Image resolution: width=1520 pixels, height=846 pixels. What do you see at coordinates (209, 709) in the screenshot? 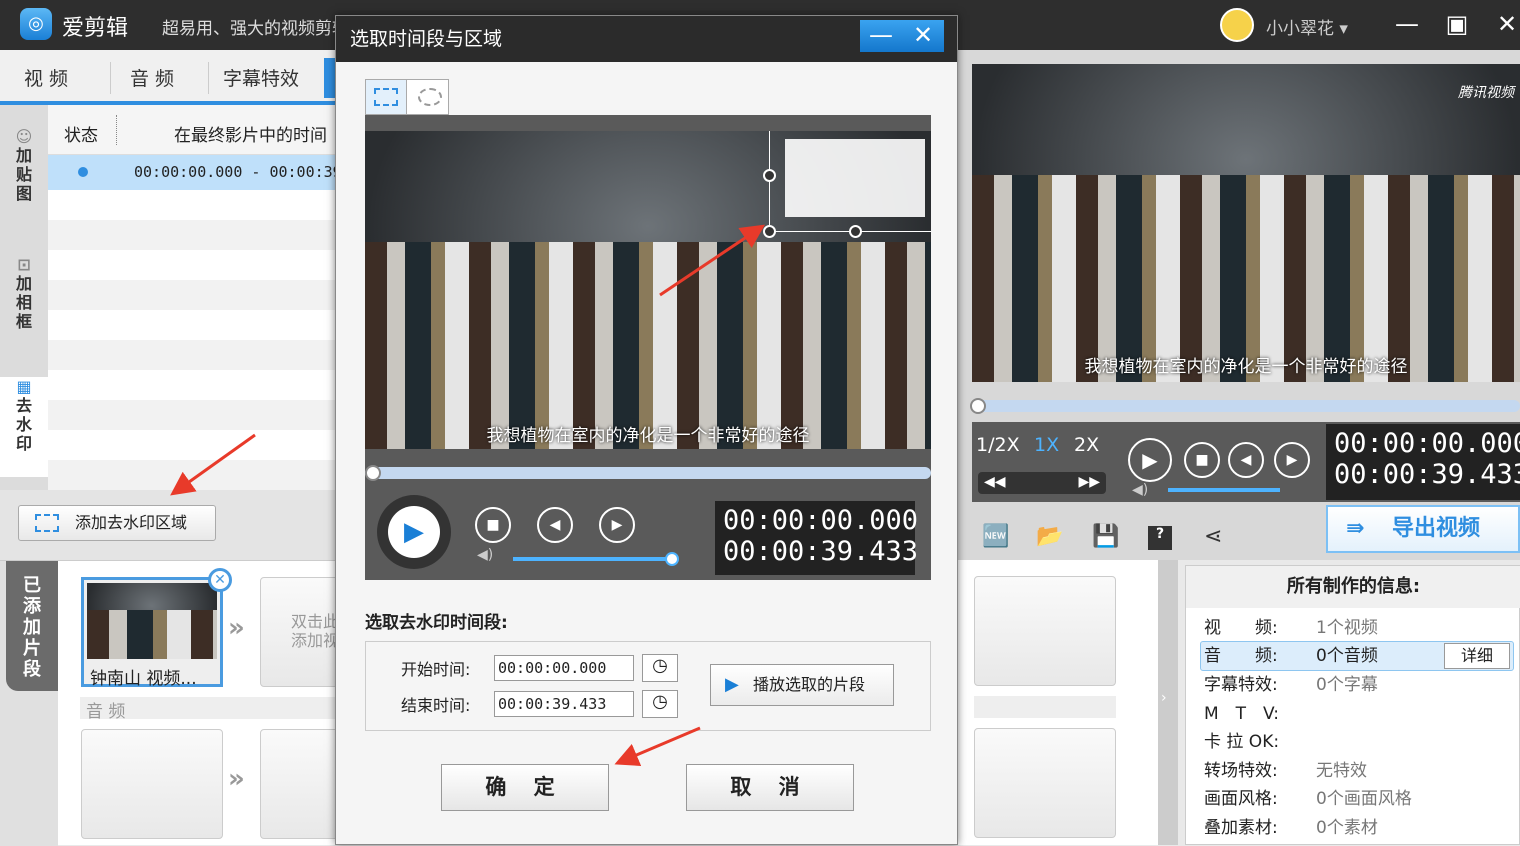
I see `audio-track-label: 音 频` at bounding box center [209, 709].